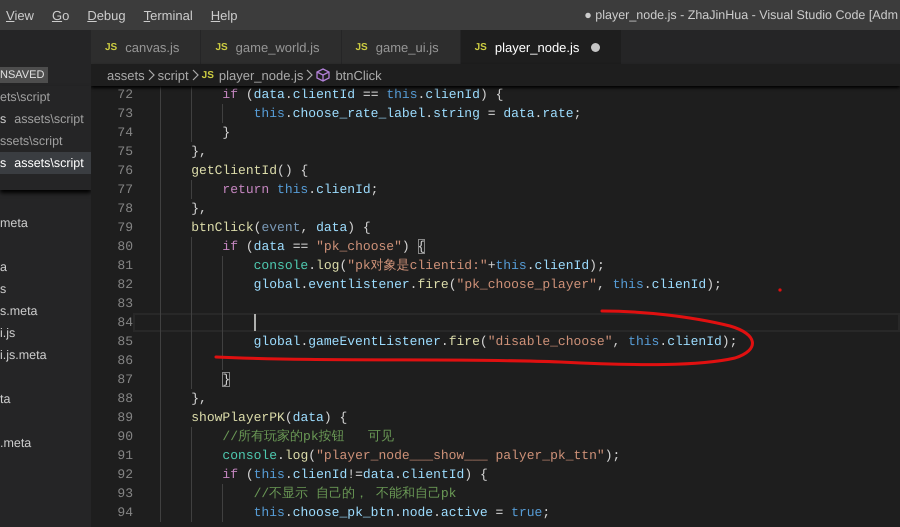  Describe the element at coordinates (307, 436) in the screenshot. I see `code-line: //所有玩家的pk按钮 可见` at that location.